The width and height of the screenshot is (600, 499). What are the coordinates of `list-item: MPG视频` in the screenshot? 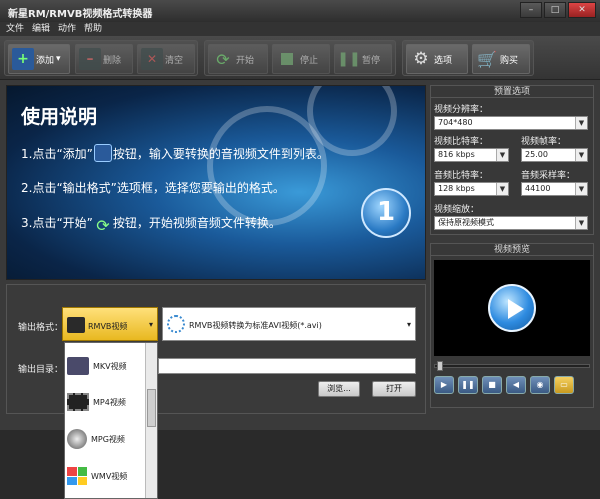 It's located at (106, 439).